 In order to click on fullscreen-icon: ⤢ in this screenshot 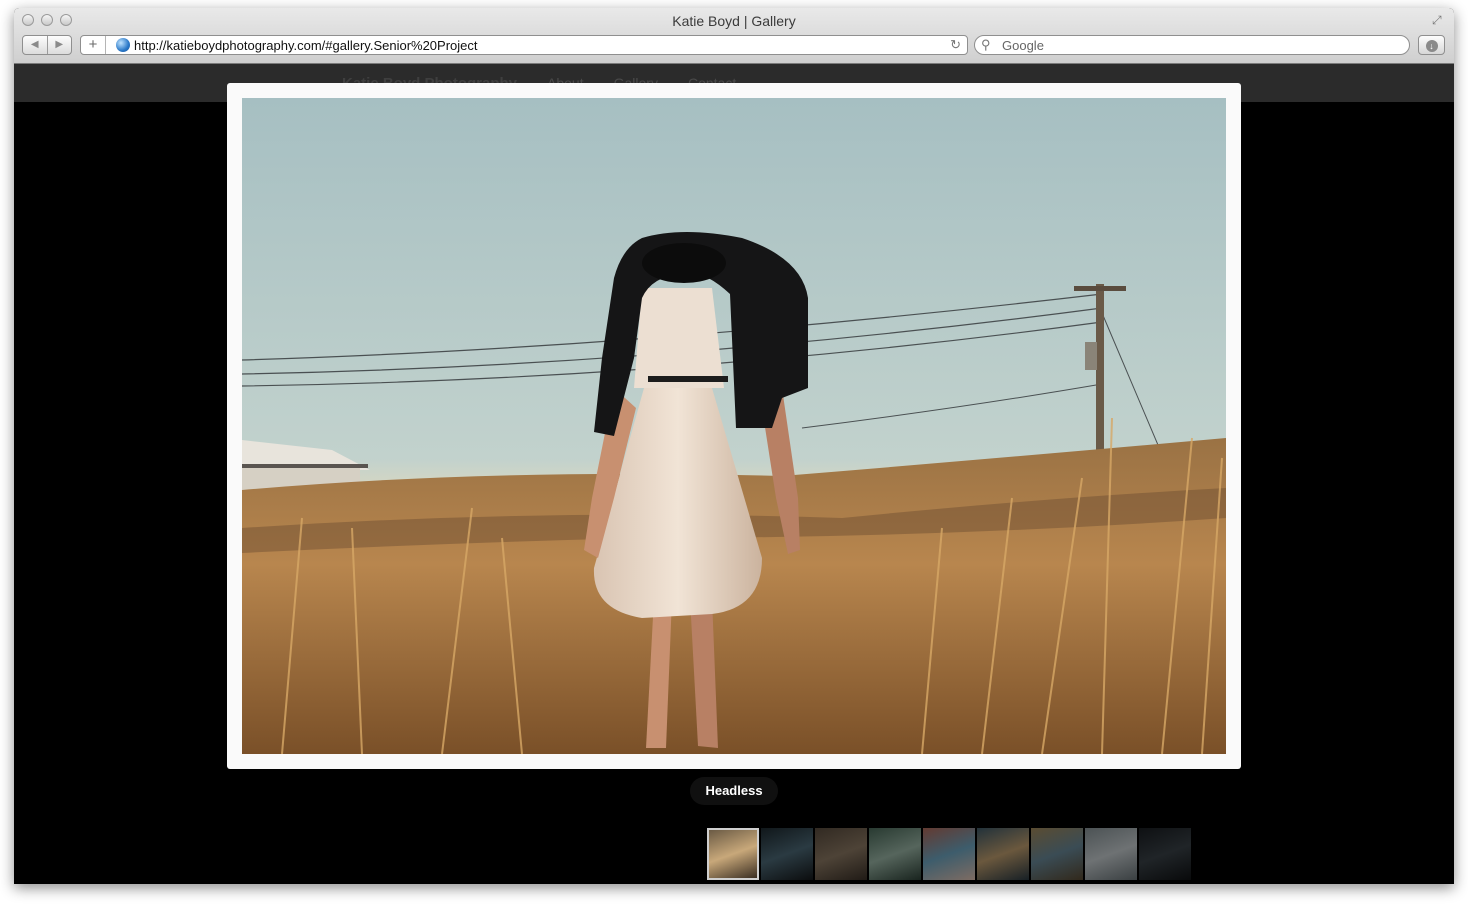, I will do `click(1438, 20)`.